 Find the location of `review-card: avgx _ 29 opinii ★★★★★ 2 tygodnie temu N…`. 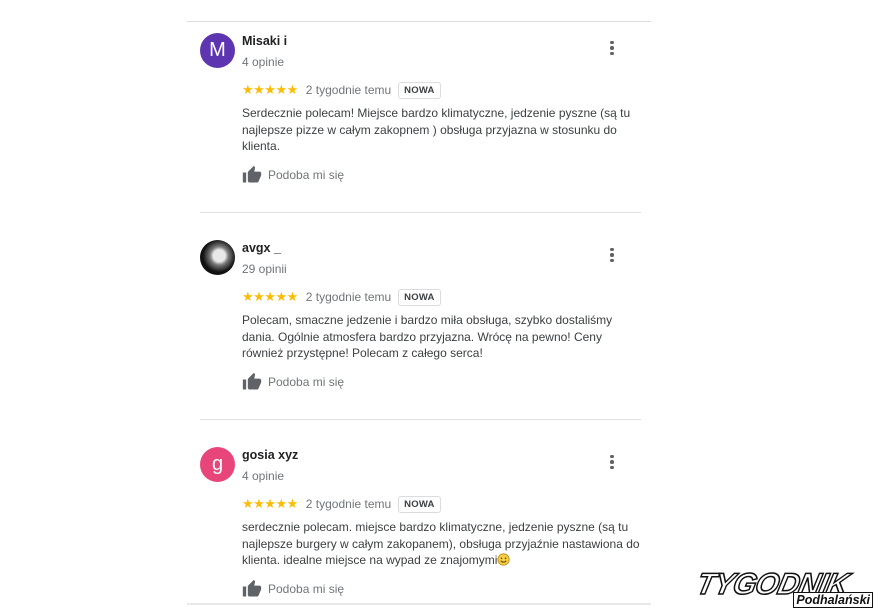

review-card: avgx _ 29 opinii ★★★★★ 2 tygodnie temu N… is located at coordinates (422, 321).